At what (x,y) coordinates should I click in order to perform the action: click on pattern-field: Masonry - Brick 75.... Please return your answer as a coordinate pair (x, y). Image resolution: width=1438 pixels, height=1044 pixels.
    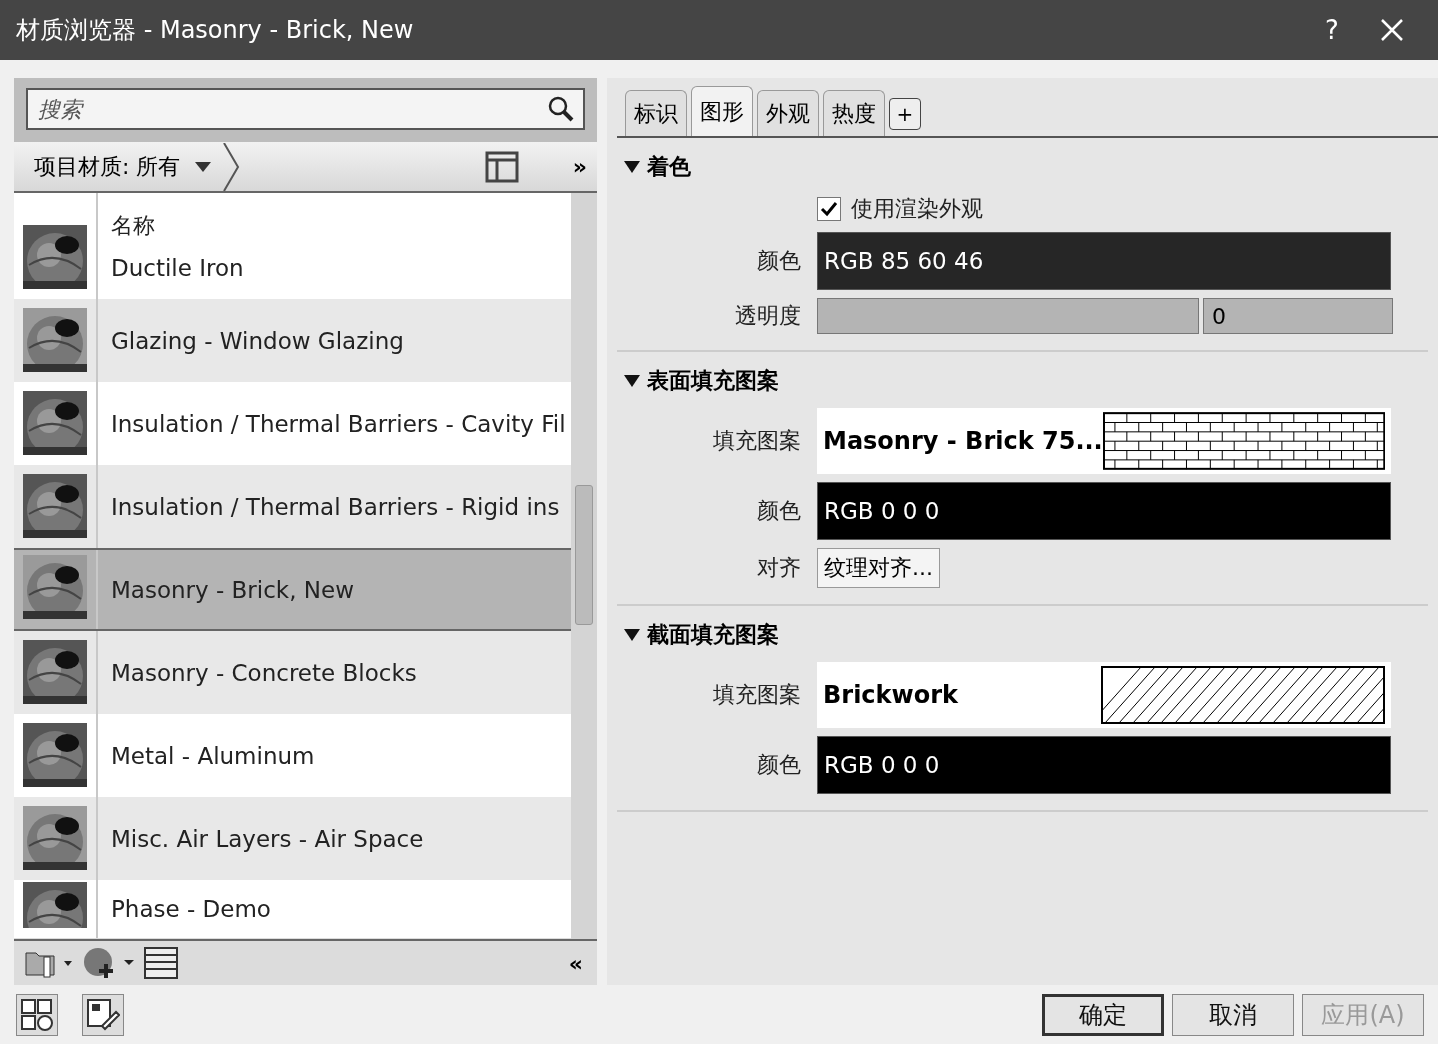
    Looking at the image, I should click on (1104, 441).